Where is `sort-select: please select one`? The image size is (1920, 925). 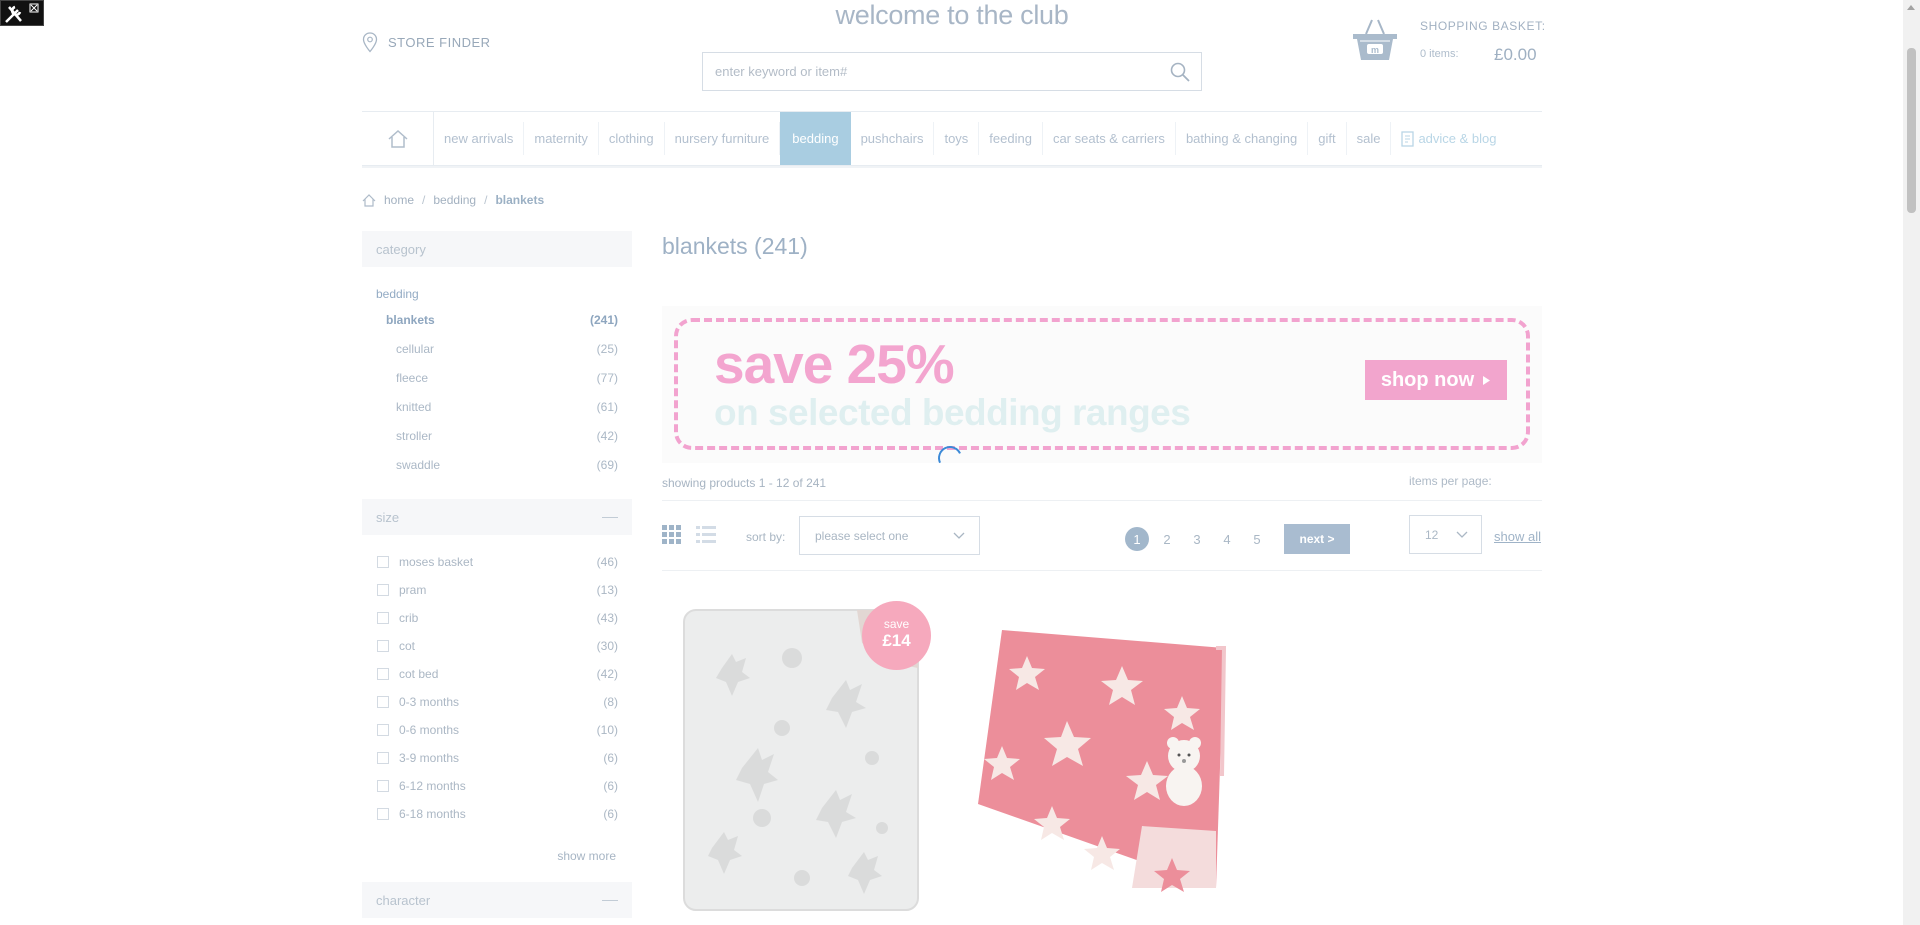
sort-select: please select one is located at coordinates (889, 535).